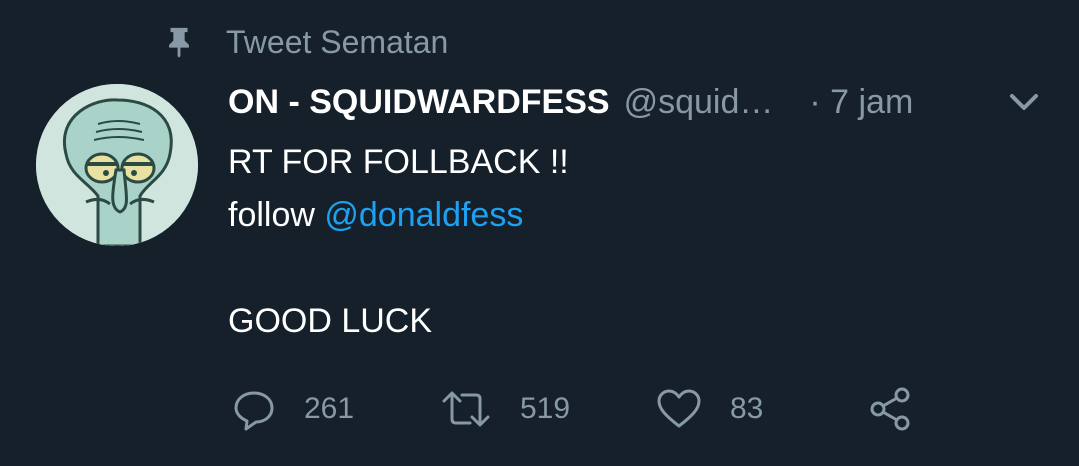  Describe the element at coordinates (330, 321) in the screenshot. I see `tweet-line: GOOD LUCK` at that location.